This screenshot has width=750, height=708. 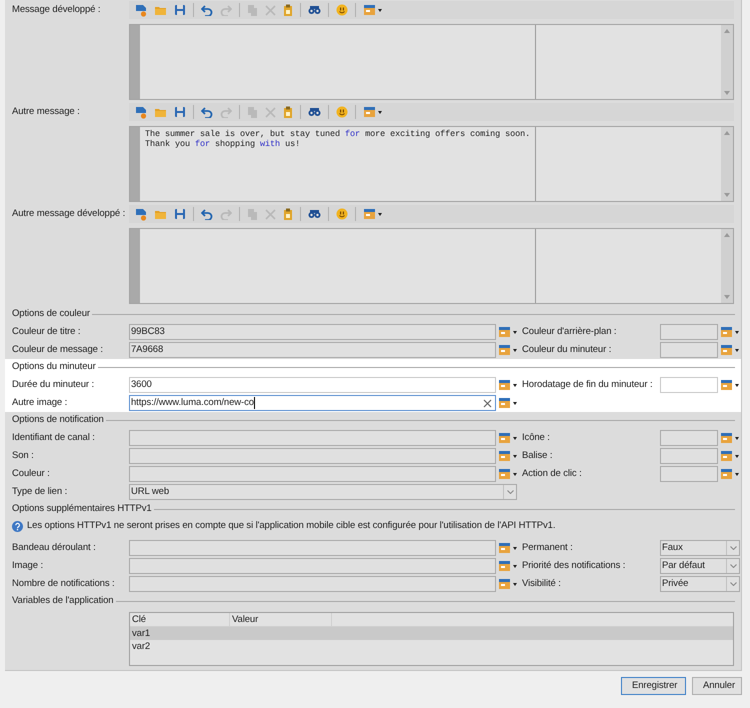 What do you see at coordinates (570, 331) in the screenshot?
I see `field-label: Couleur d'arrière-plan :` at bounding box center [570, 331].